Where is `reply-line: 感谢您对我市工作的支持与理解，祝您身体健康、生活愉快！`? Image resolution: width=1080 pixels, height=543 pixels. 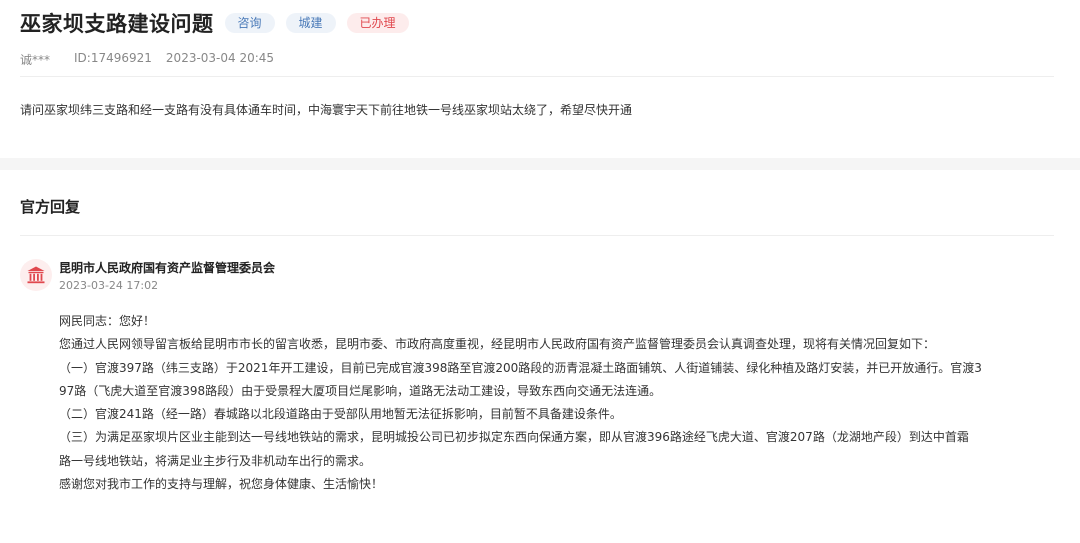 reply-line: 感谢您对我市工作的支持与理解，祝您身体健康、生活愉快！ is located at coordinates (221, 484).